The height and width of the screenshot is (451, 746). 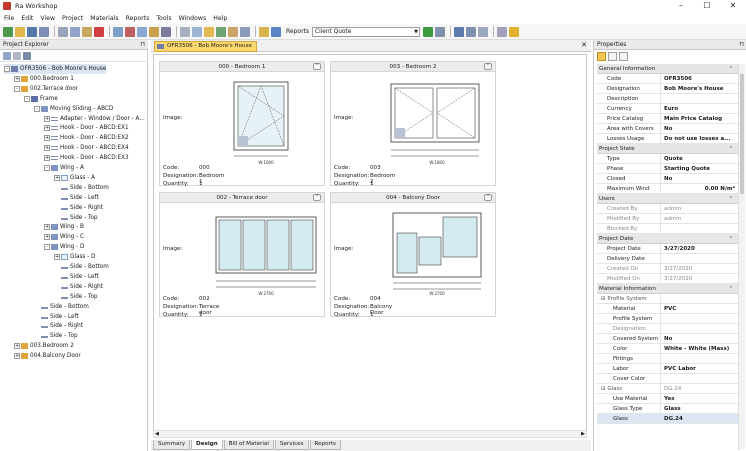 I want to click on property-row: Modified On 3/27/2020, so click(x=668, y=279).